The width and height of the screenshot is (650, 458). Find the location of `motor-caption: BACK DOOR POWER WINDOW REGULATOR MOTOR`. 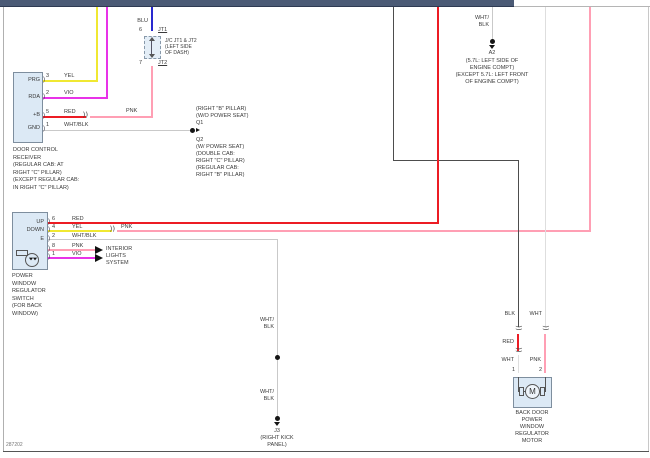

motor-caption: BACK DOOR POWER WINDOW REGULATOR MOTOR is located at coordinates (532, 427).